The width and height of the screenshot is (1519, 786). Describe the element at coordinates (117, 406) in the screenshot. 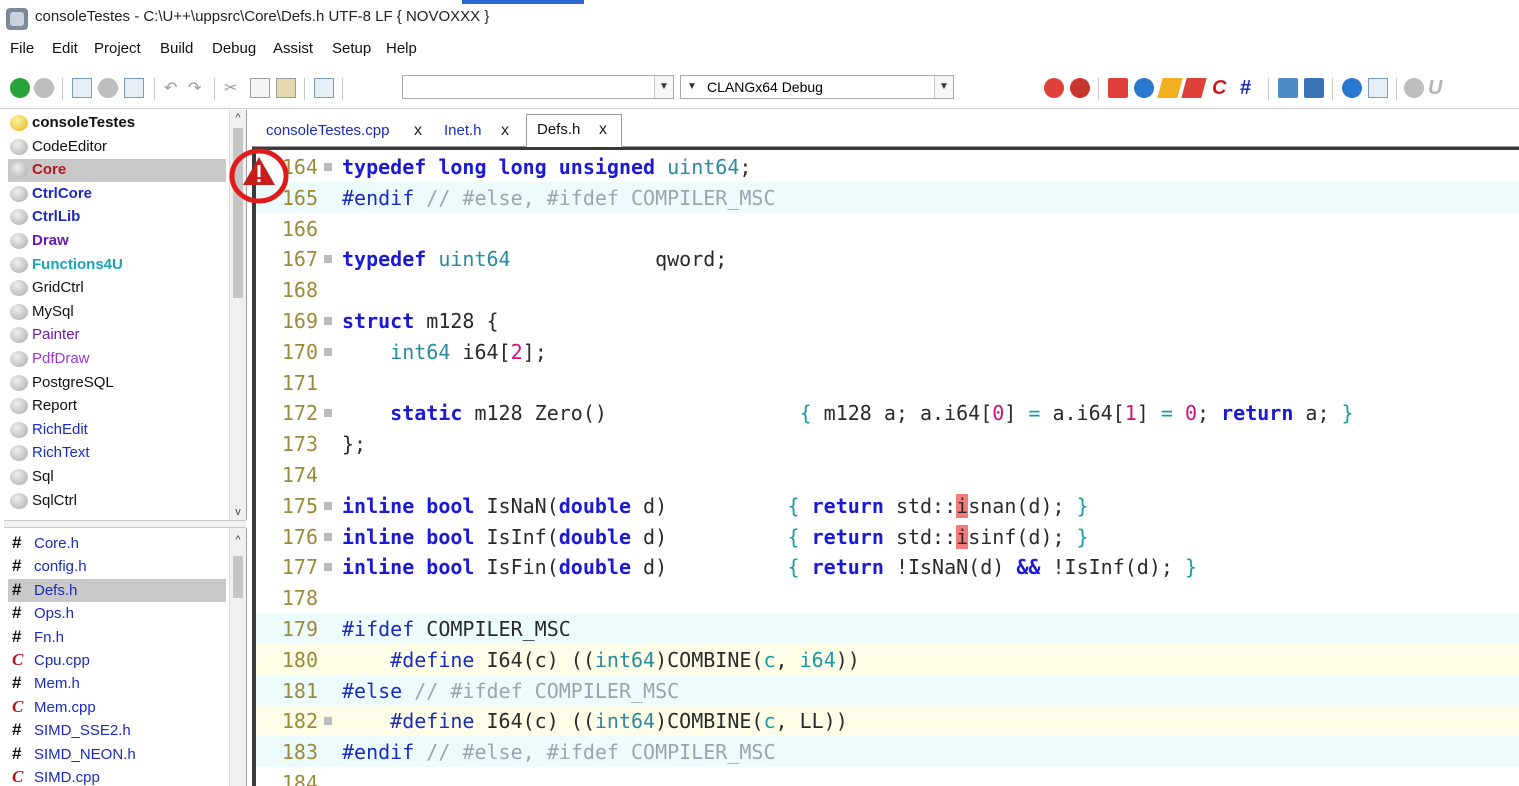

I see `package-item: Report` at that location.